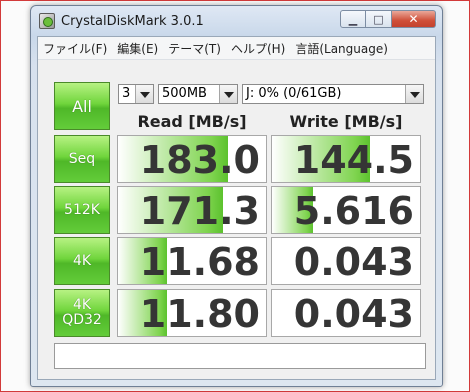  Describe the element at coordinates (199, 262) in the screenshot. I see `read-value: 11.68` at that location.